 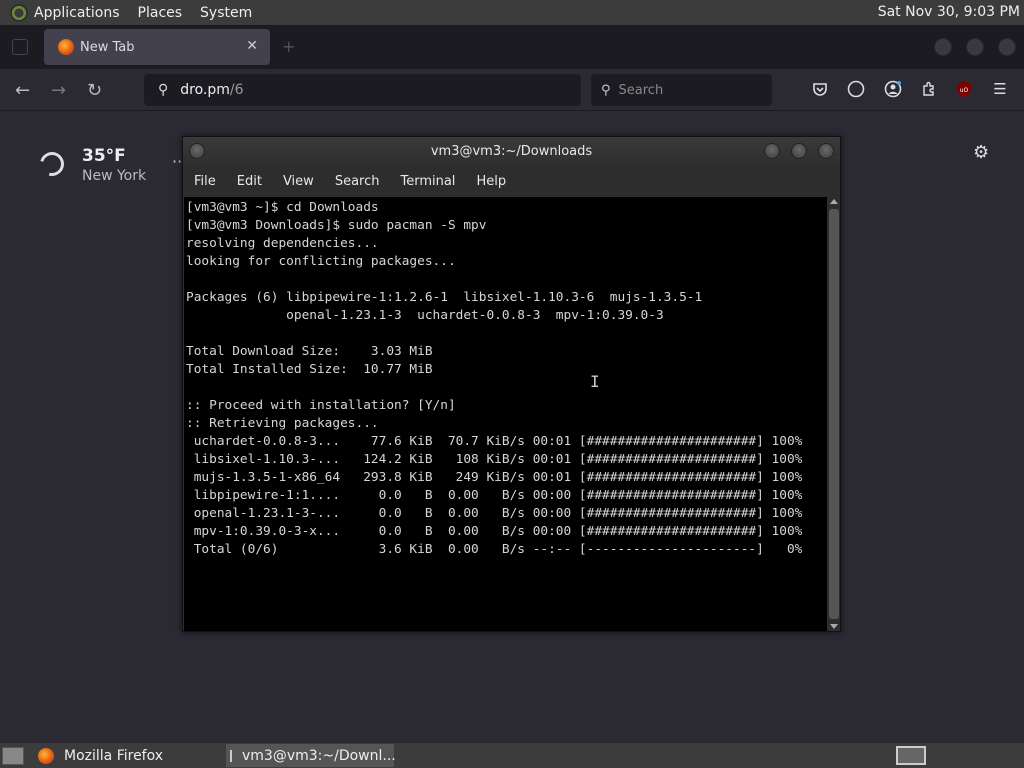 What do you see at coordinates (1007, 47) in the screenshot?
I see `close-window-button` at bounding box center [1007, 47].